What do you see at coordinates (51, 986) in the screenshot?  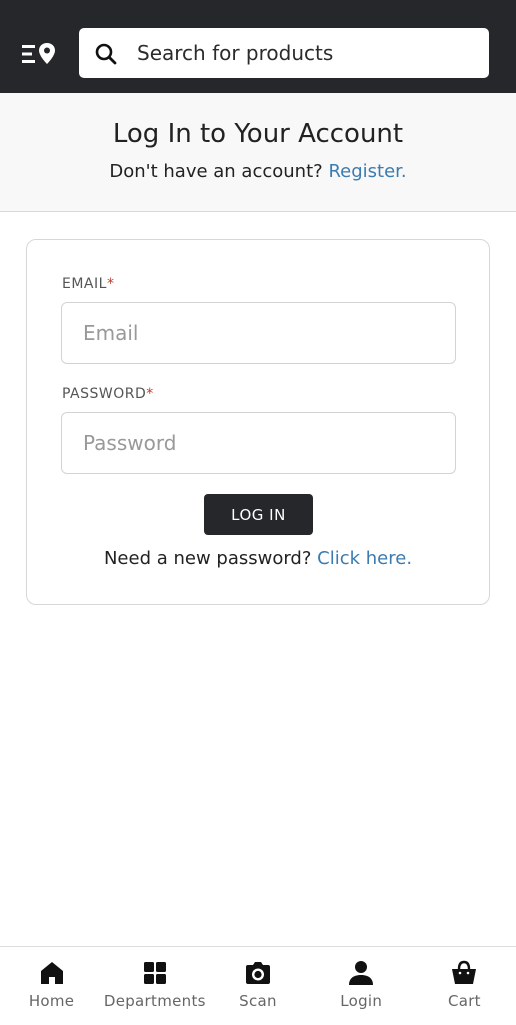 I see `nav-item-home: Home` at bounding box center [51, 986].